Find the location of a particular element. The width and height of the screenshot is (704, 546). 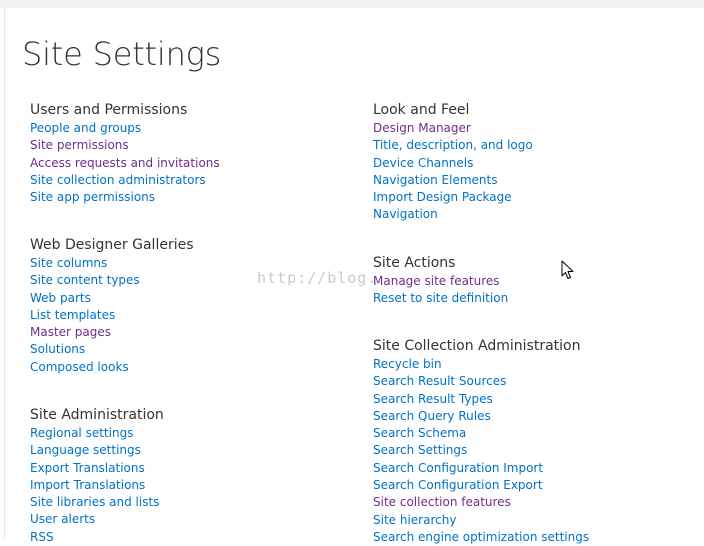

list-item: Access requests and invitations is located at coordinates (125, 163).